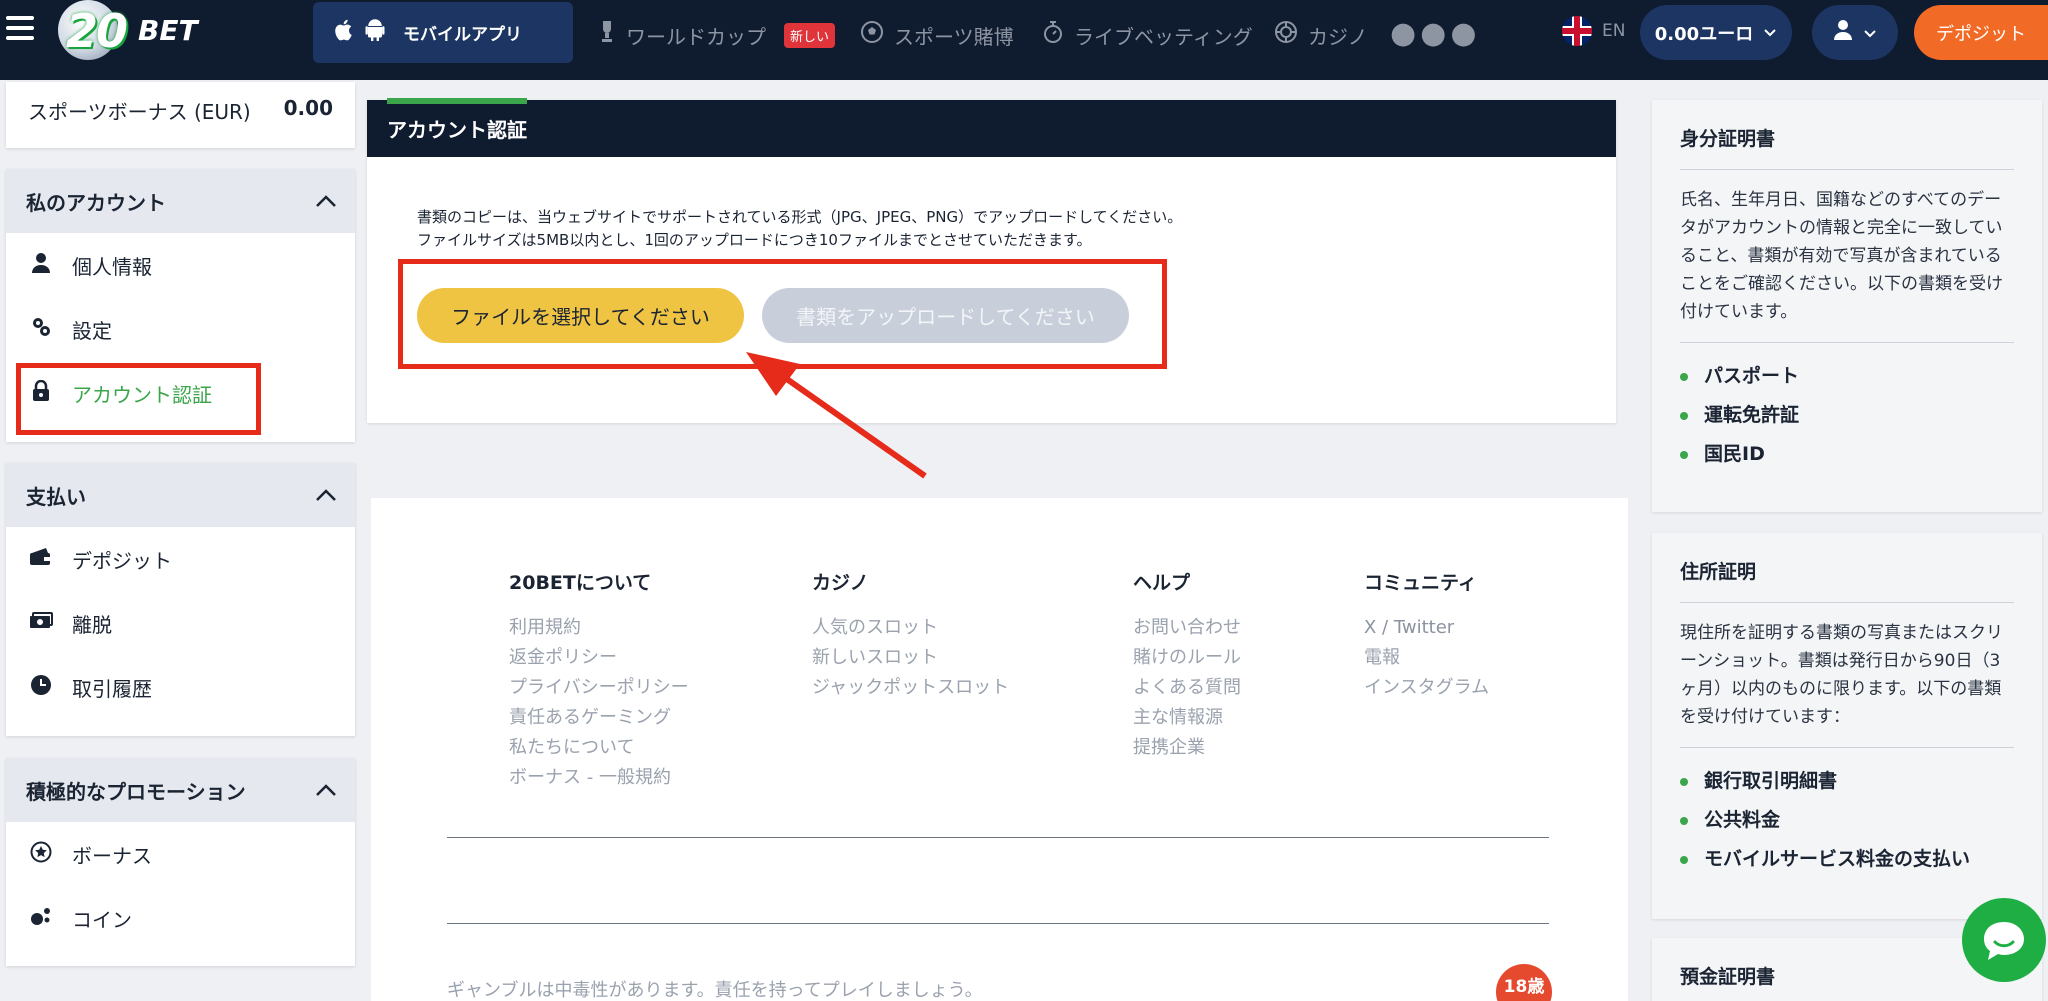 The height and width of the screenshot is (1001, 2048). Describe the element at coordinates (375, 32) in the screenshot. I see `android-icon` at that location.